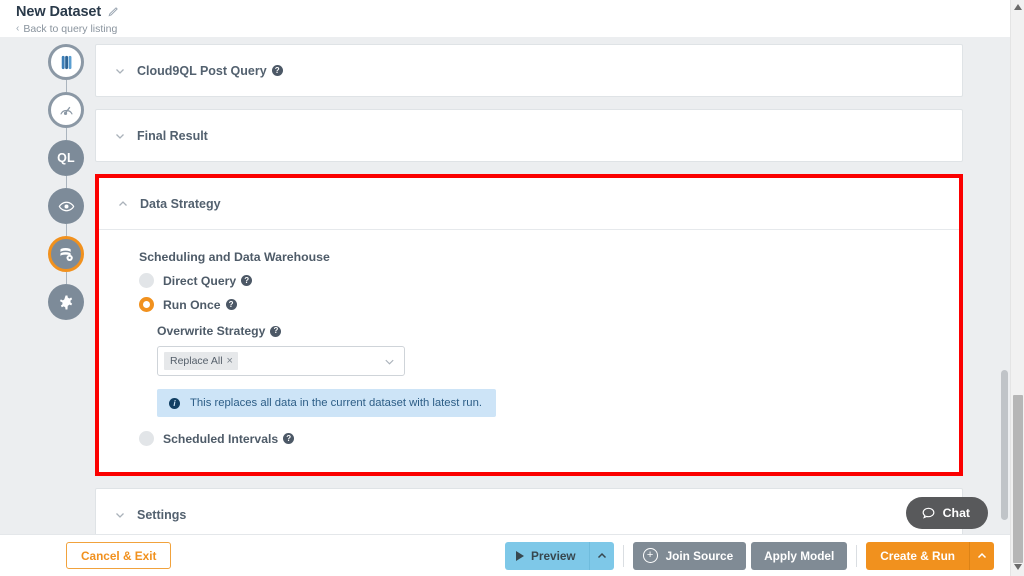 The width and height of the screenshot is (1024, 576). What do you see at coordinates (113, 12) in the screenshot?
I see `pencil-icon` at bounding box center [113, 12].